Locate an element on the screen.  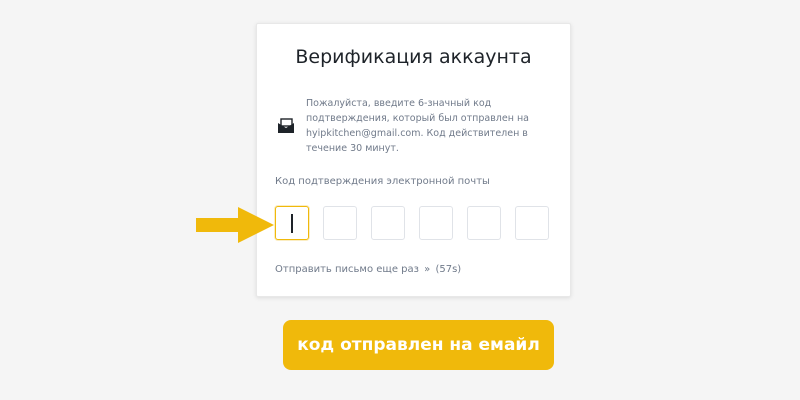
code-sent-banner: код отправлен на емайл is located at coordinates (418, 345).